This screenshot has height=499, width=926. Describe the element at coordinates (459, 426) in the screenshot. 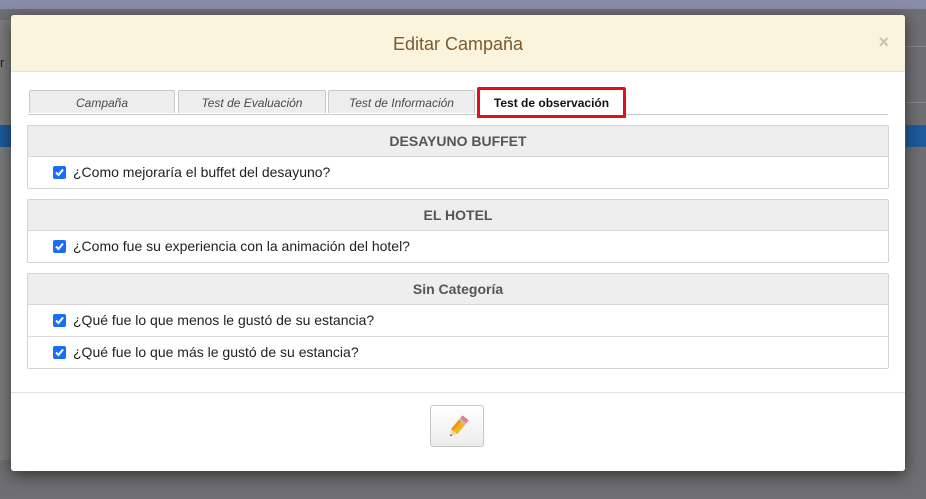

I see `pencil-icon` at that location.